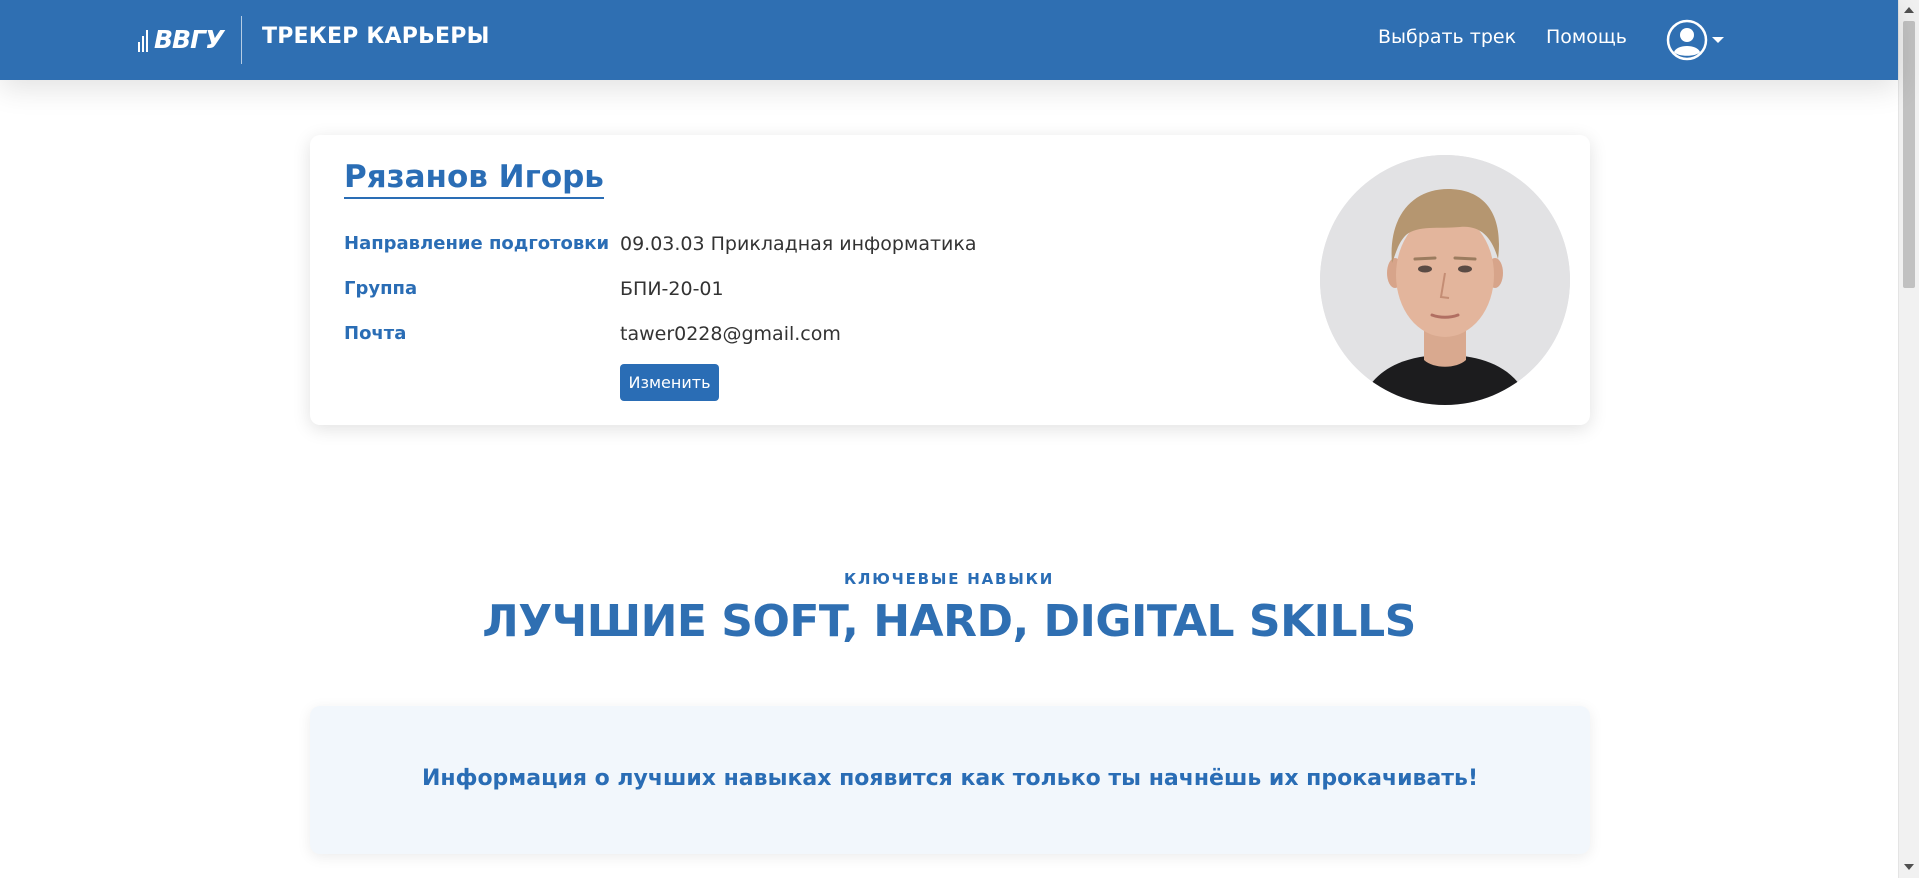  Describe the element at coordinates (669, 382) in the screenshot. I see `edit-profile-button: Изменить` at that location.